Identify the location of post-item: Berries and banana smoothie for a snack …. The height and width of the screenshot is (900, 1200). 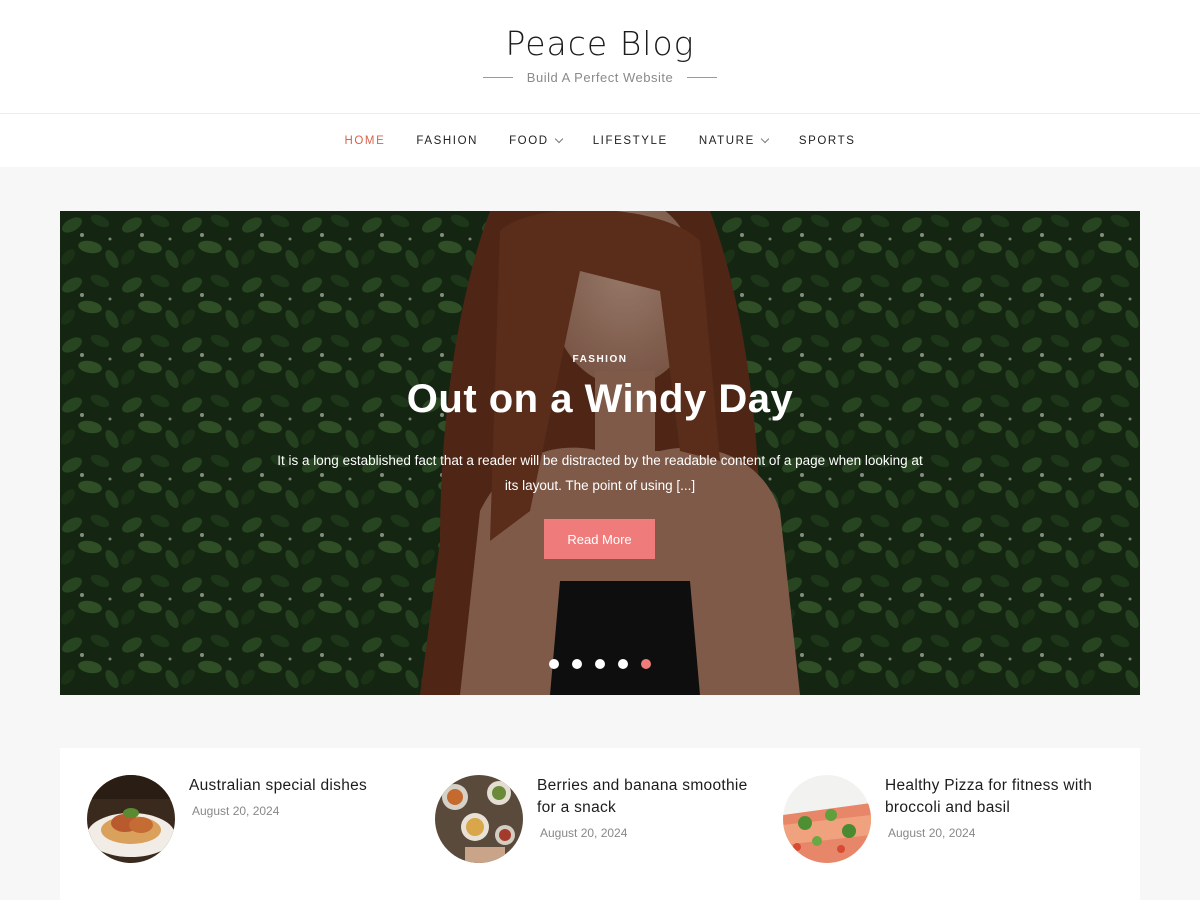
(598, 819).